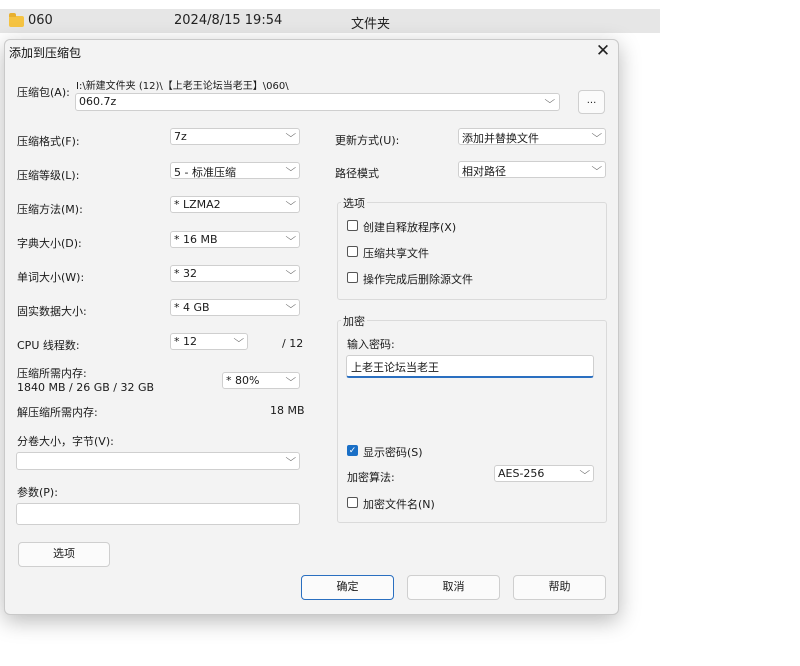 This screenshot has height=666, width=800. I want to click on update-value: 添加并替换文件, so click(500, 138).